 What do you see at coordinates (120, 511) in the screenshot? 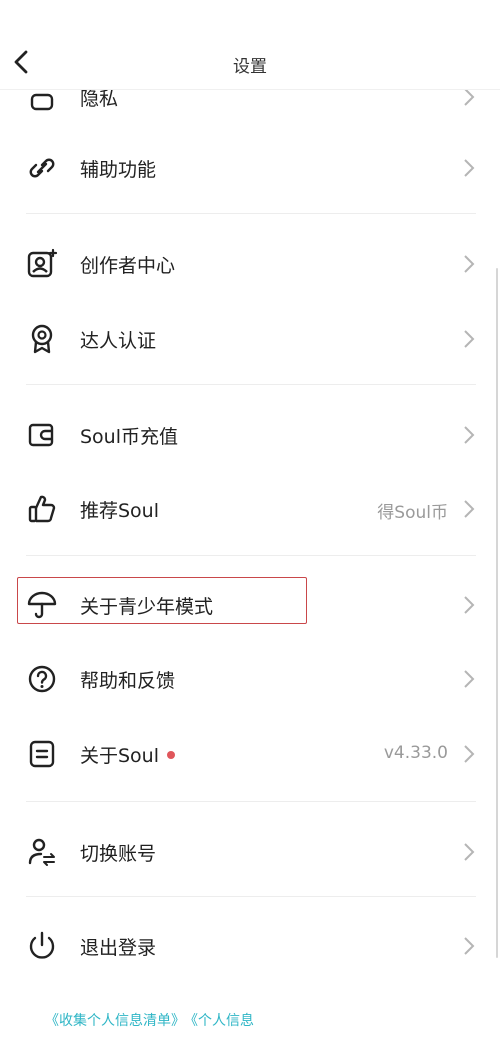
I see `settings-label: 推荐Soul` at bounding box center [120, 511].